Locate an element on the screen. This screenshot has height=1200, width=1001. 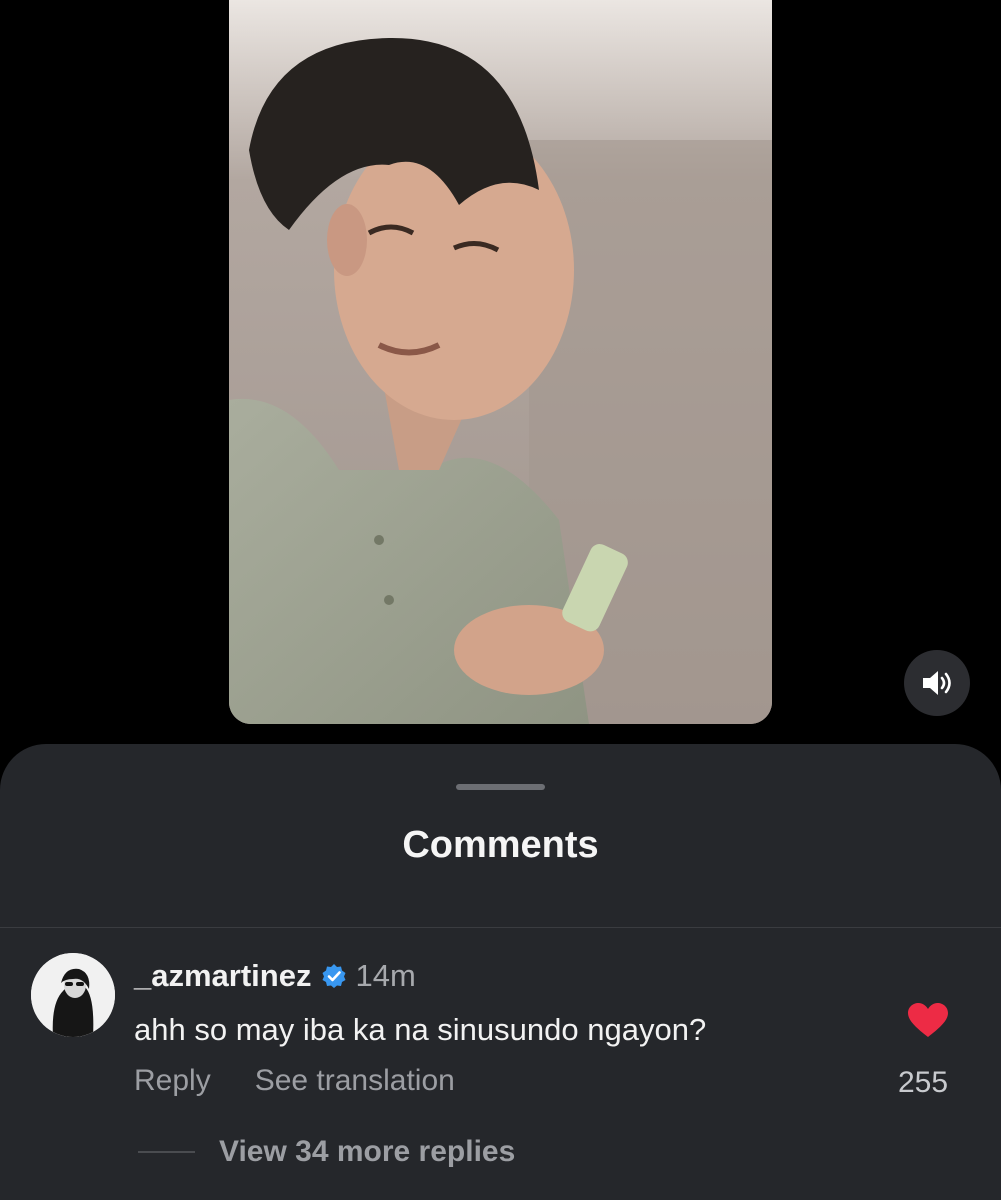
mute-toggle-button is located at coordinates (937, 683).